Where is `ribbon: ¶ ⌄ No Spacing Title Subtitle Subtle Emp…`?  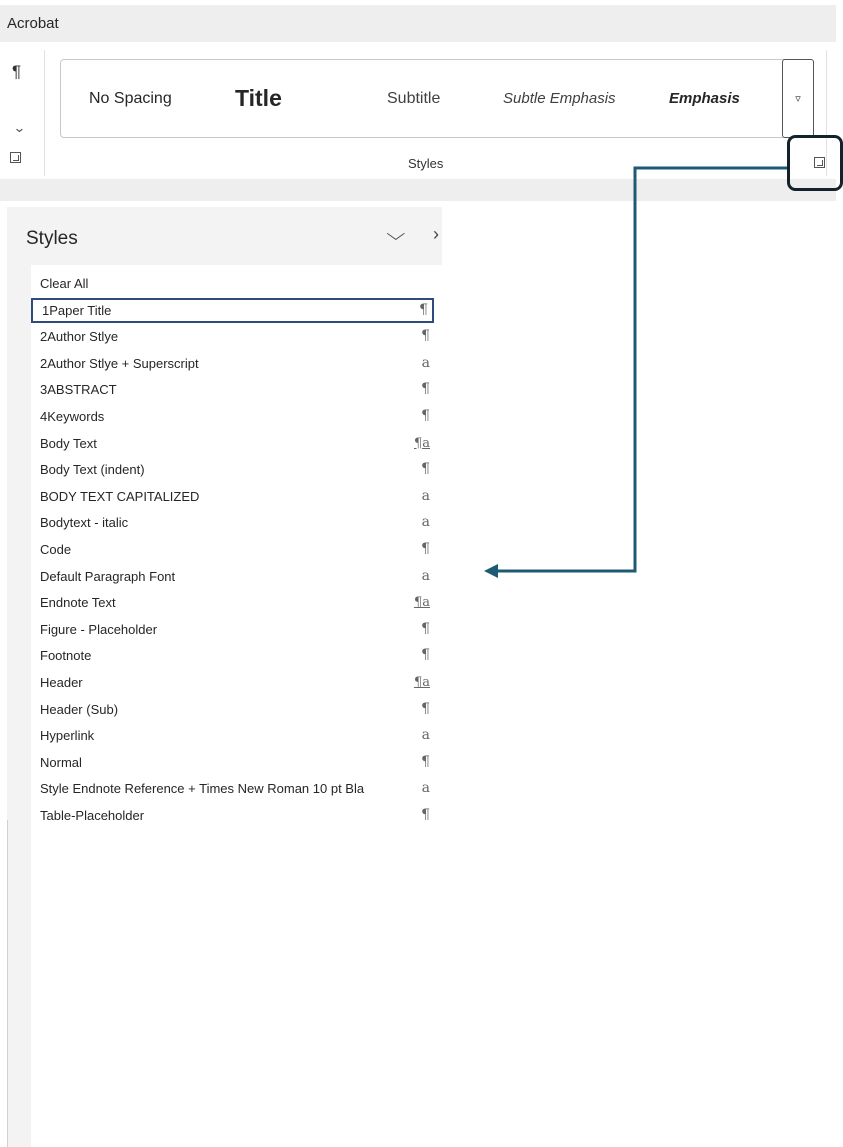 ribbon: ¶ ⌄ No Spacing Title Subtitle Subtle Emp… is located at coordinates (418, 110).